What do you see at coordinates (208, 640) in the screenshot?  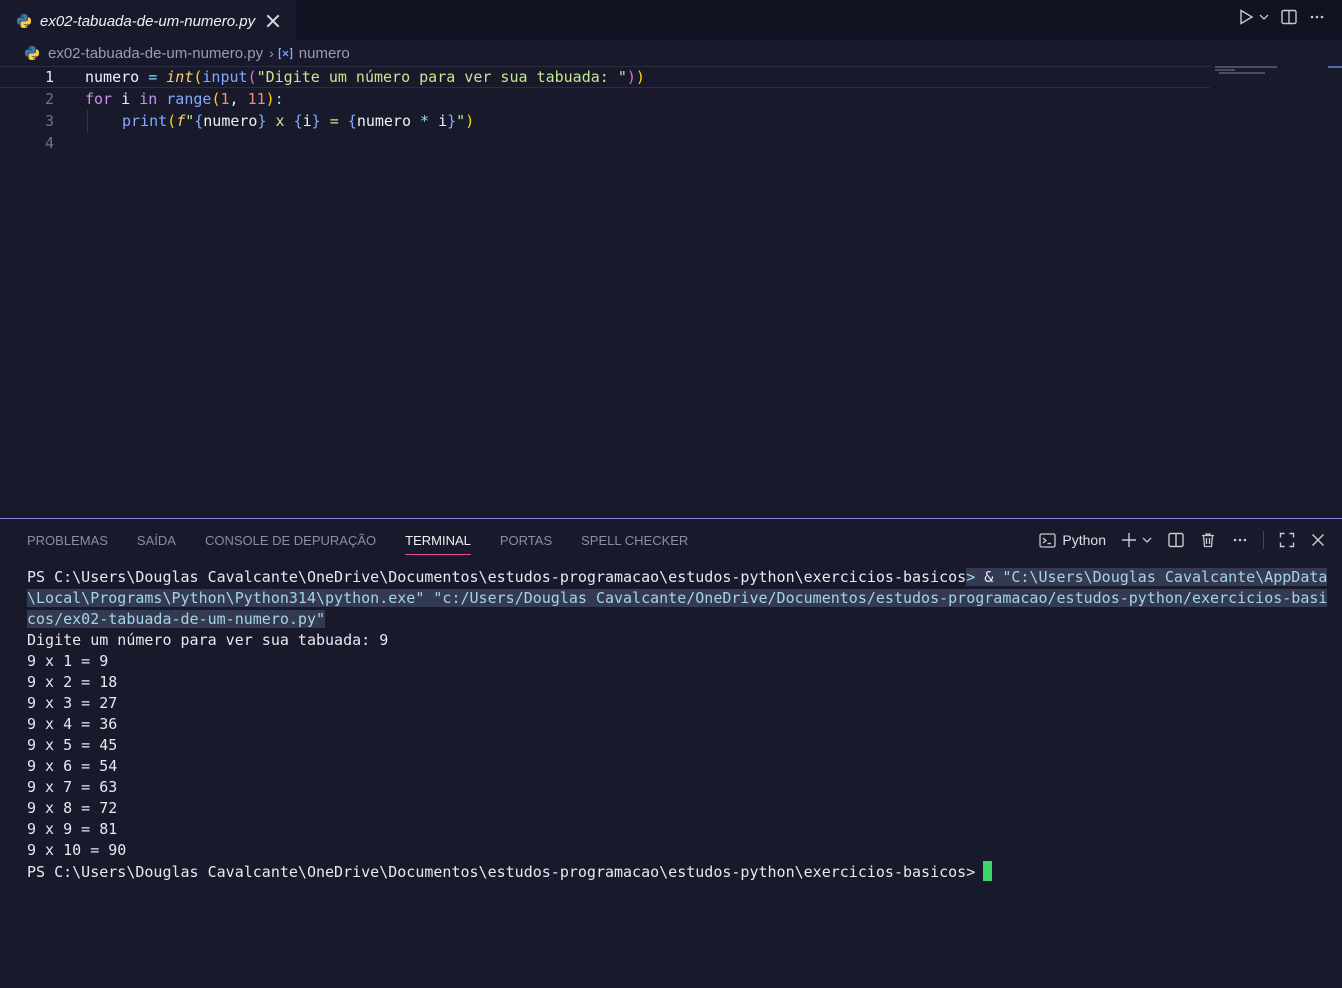 I see `terminal-line: Digite um número para ver sua tabuada: 9` at bounding box center [208, 640].